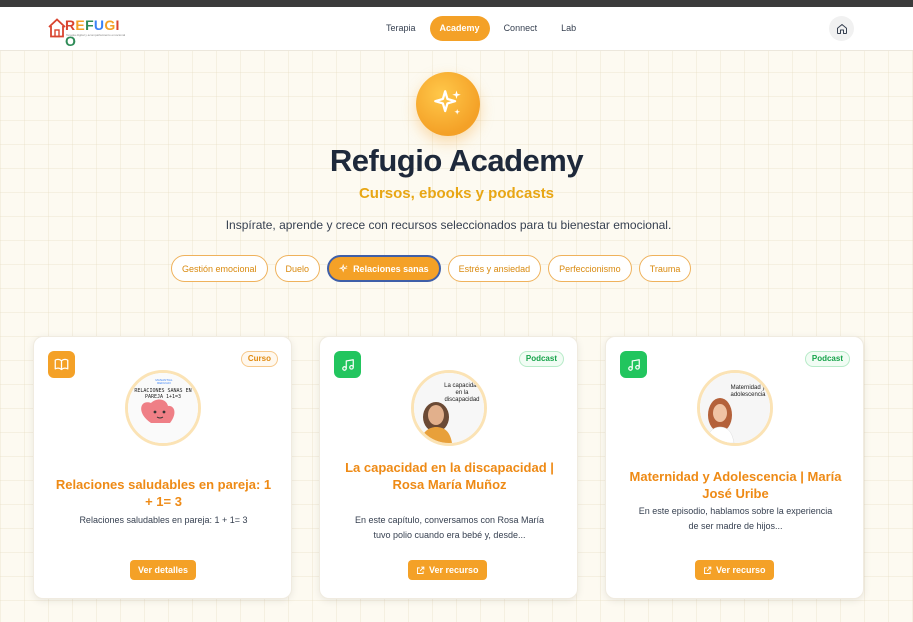 The image size is (913, 622). Describe the element at coordinates (456, 3) in the screenshot. I see `window-top-strip` at that location.